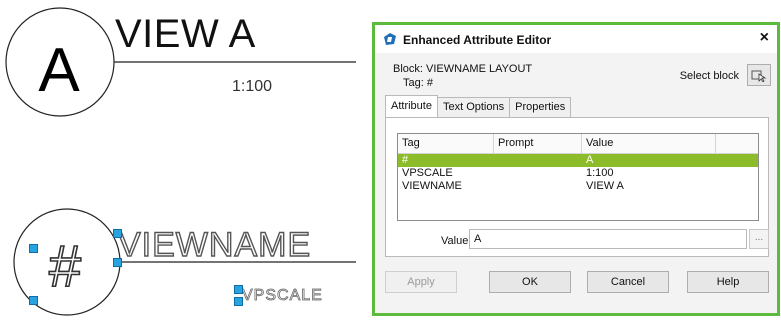 The height and width of the screenshot is (320, 781). I want to click on apply-button: Apply, so click(421, 282).